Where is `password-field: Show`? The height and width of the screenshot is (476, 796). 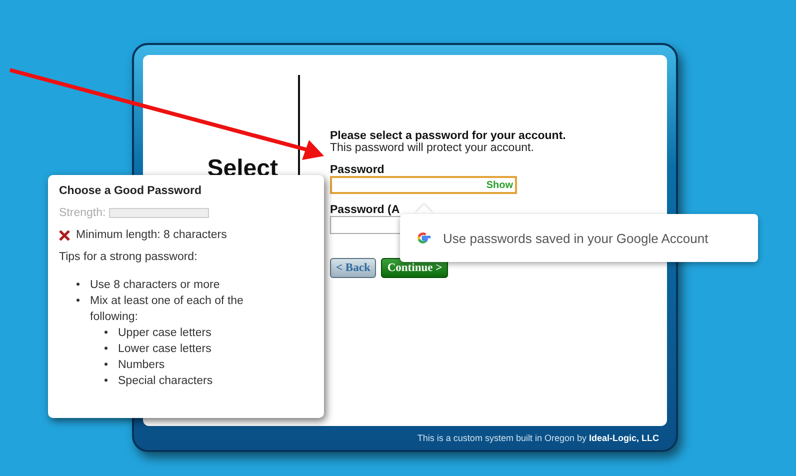 password-field: Show is located at coordinates (423, 185).